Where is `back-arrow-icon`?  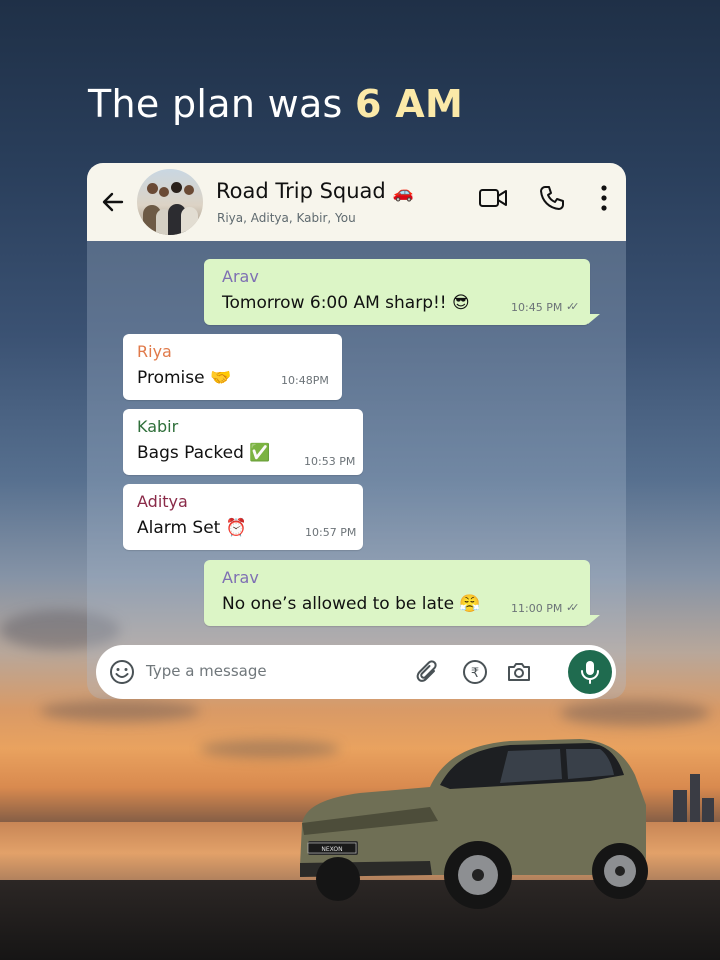 back-arrow-icon is located at coordinates (113, 202).